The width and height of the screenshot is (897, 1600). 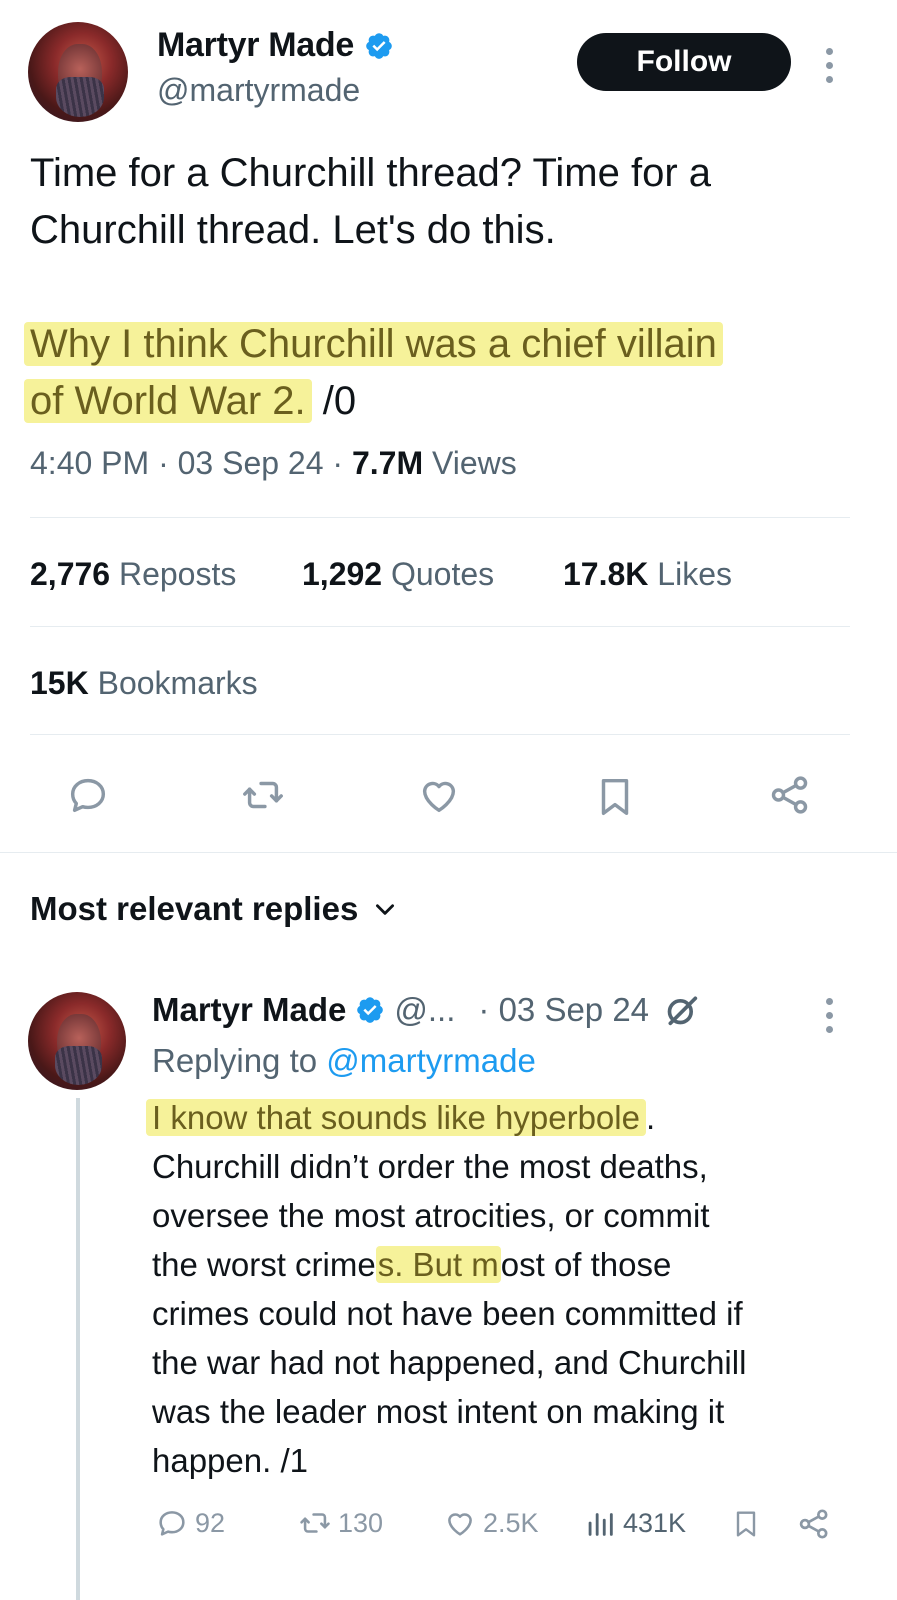 I want to click on views-count: 7.7M, so click(x=387, y=463).